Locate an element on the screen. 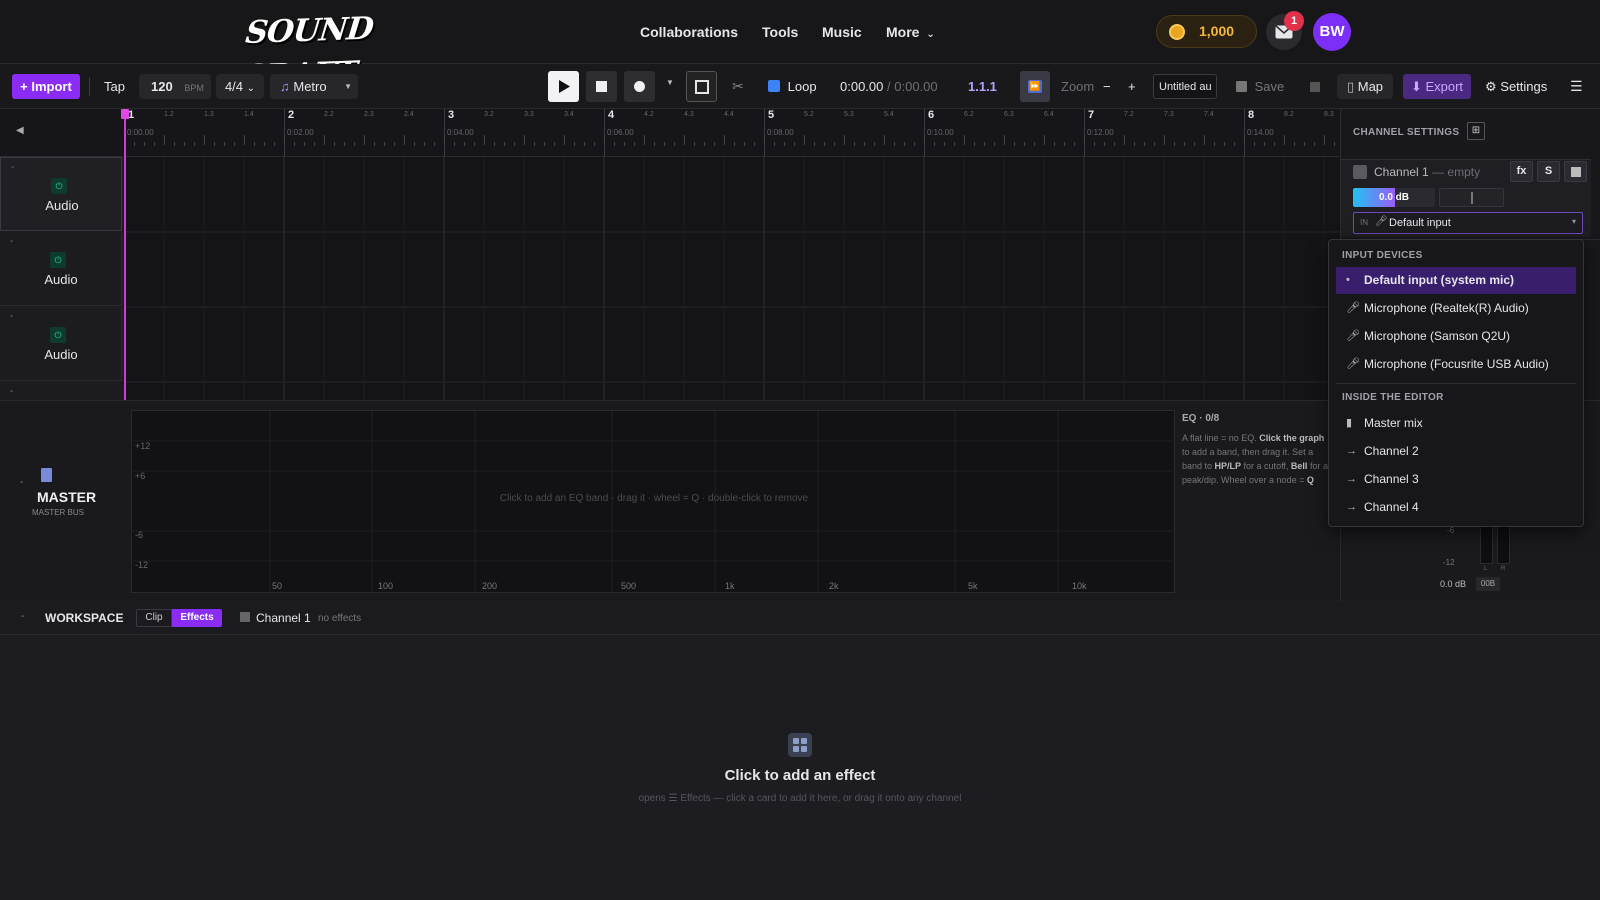 This screenshot has height=900, width=1600. eq-title: EQ · 0/8 is located at coordinates (1201, 418).